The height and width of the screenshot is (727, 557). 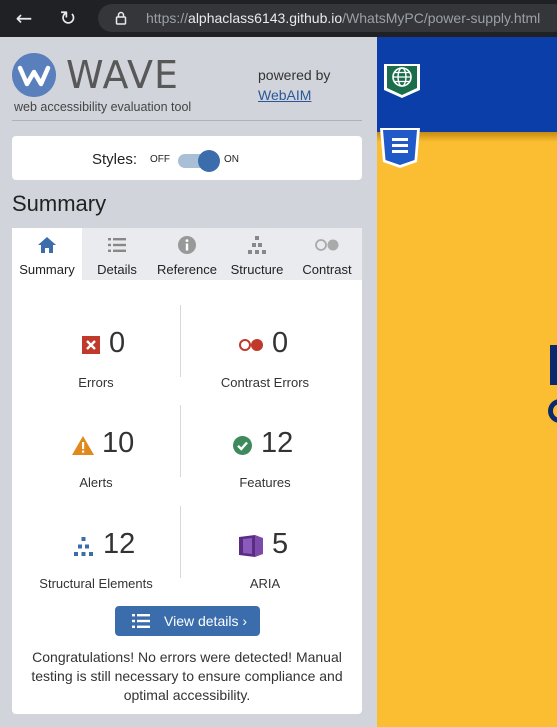 What do you see at coordinates (265, 363) in the screenshot?
I see `stat-contrast-errors: 0 Contrast Errors` at bounding box center [265, 363].